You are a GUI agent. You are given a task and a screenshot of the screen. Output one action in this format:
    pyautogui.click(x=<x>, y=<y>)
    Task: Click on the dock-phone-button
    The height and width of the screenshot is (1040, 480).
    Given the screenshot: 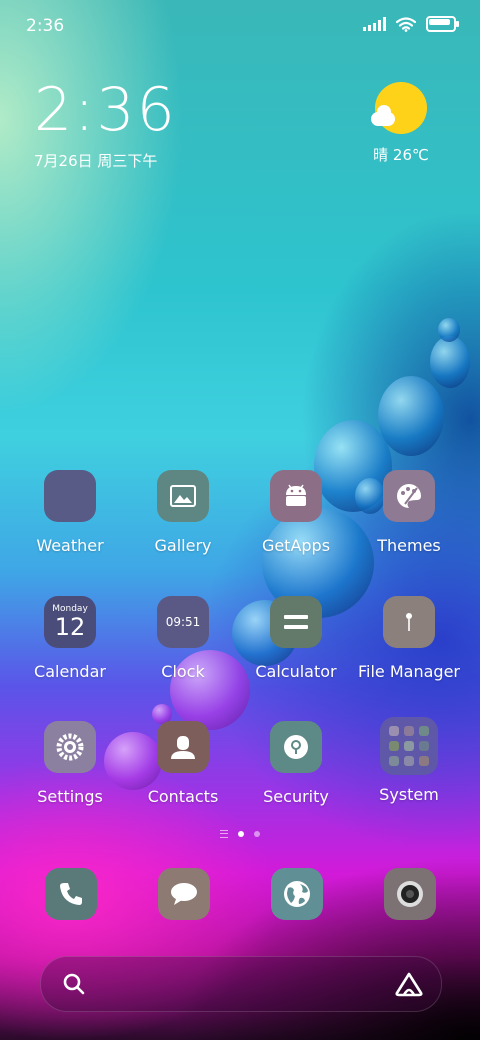 What is the action you would take?
    pyautogui.click(x=71, y=894)
    